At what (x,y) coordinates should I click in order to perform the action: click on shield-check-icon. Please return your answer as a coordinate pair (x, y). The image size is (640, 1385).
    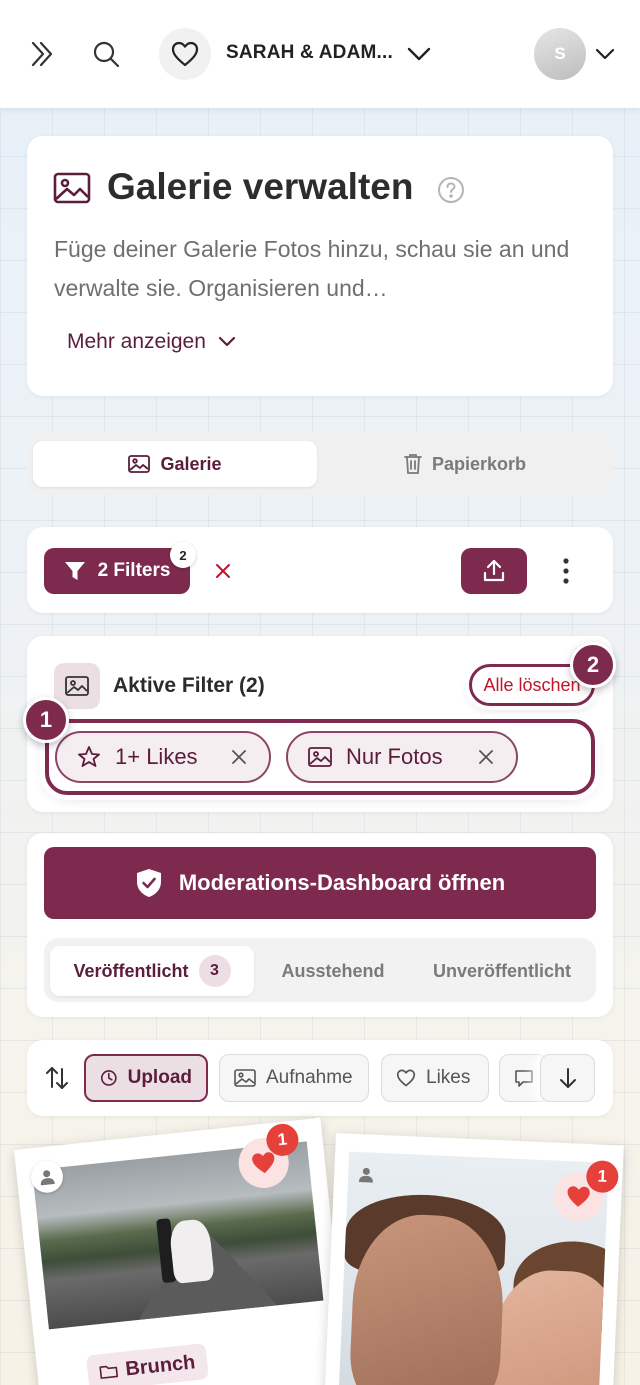
    Looking at the image, I should click on (148, 883).